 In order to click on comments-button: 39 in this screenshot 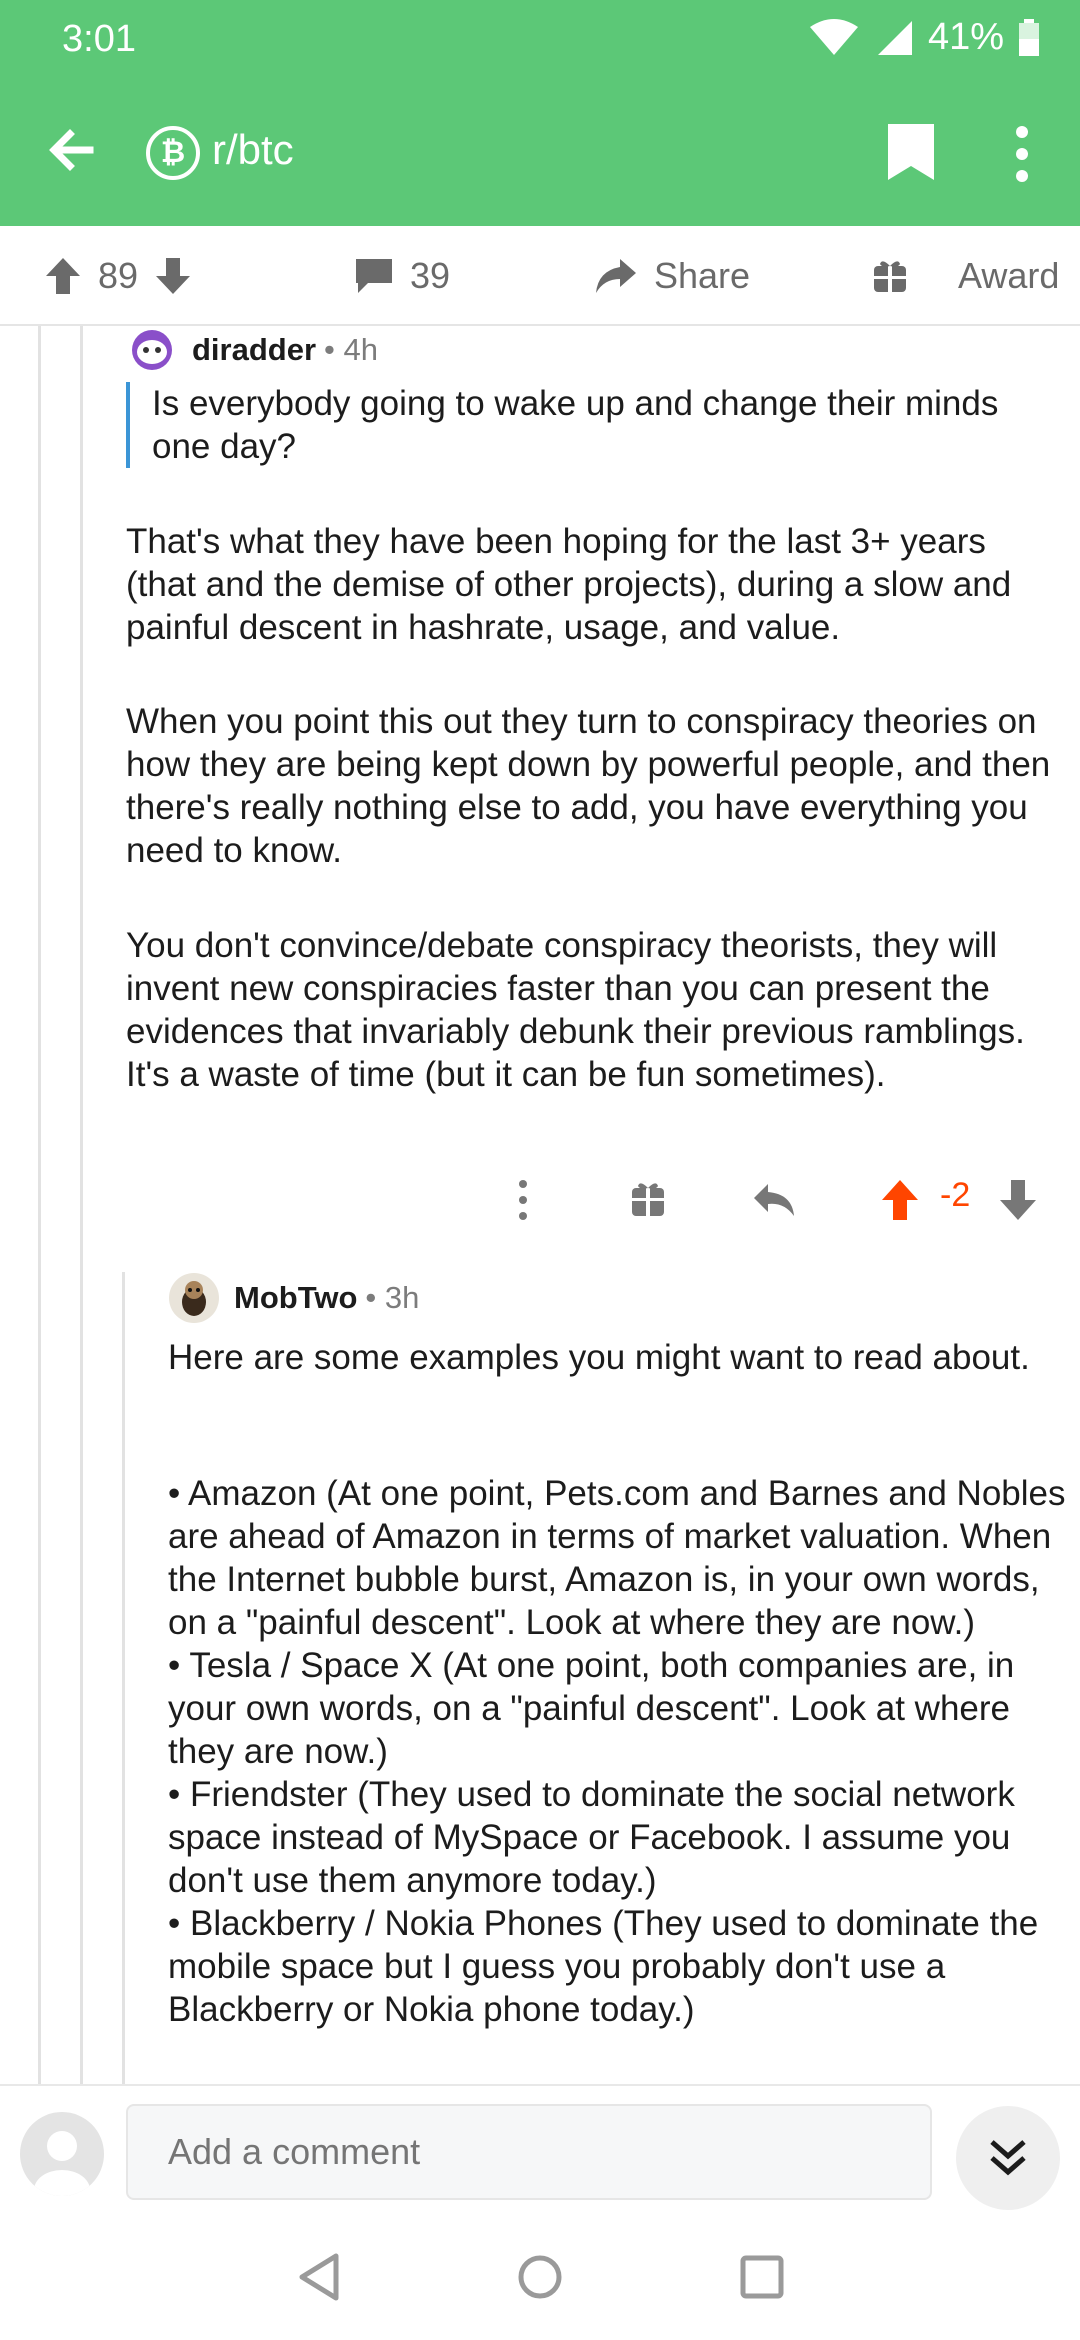, I will do `click(402, 276)`.